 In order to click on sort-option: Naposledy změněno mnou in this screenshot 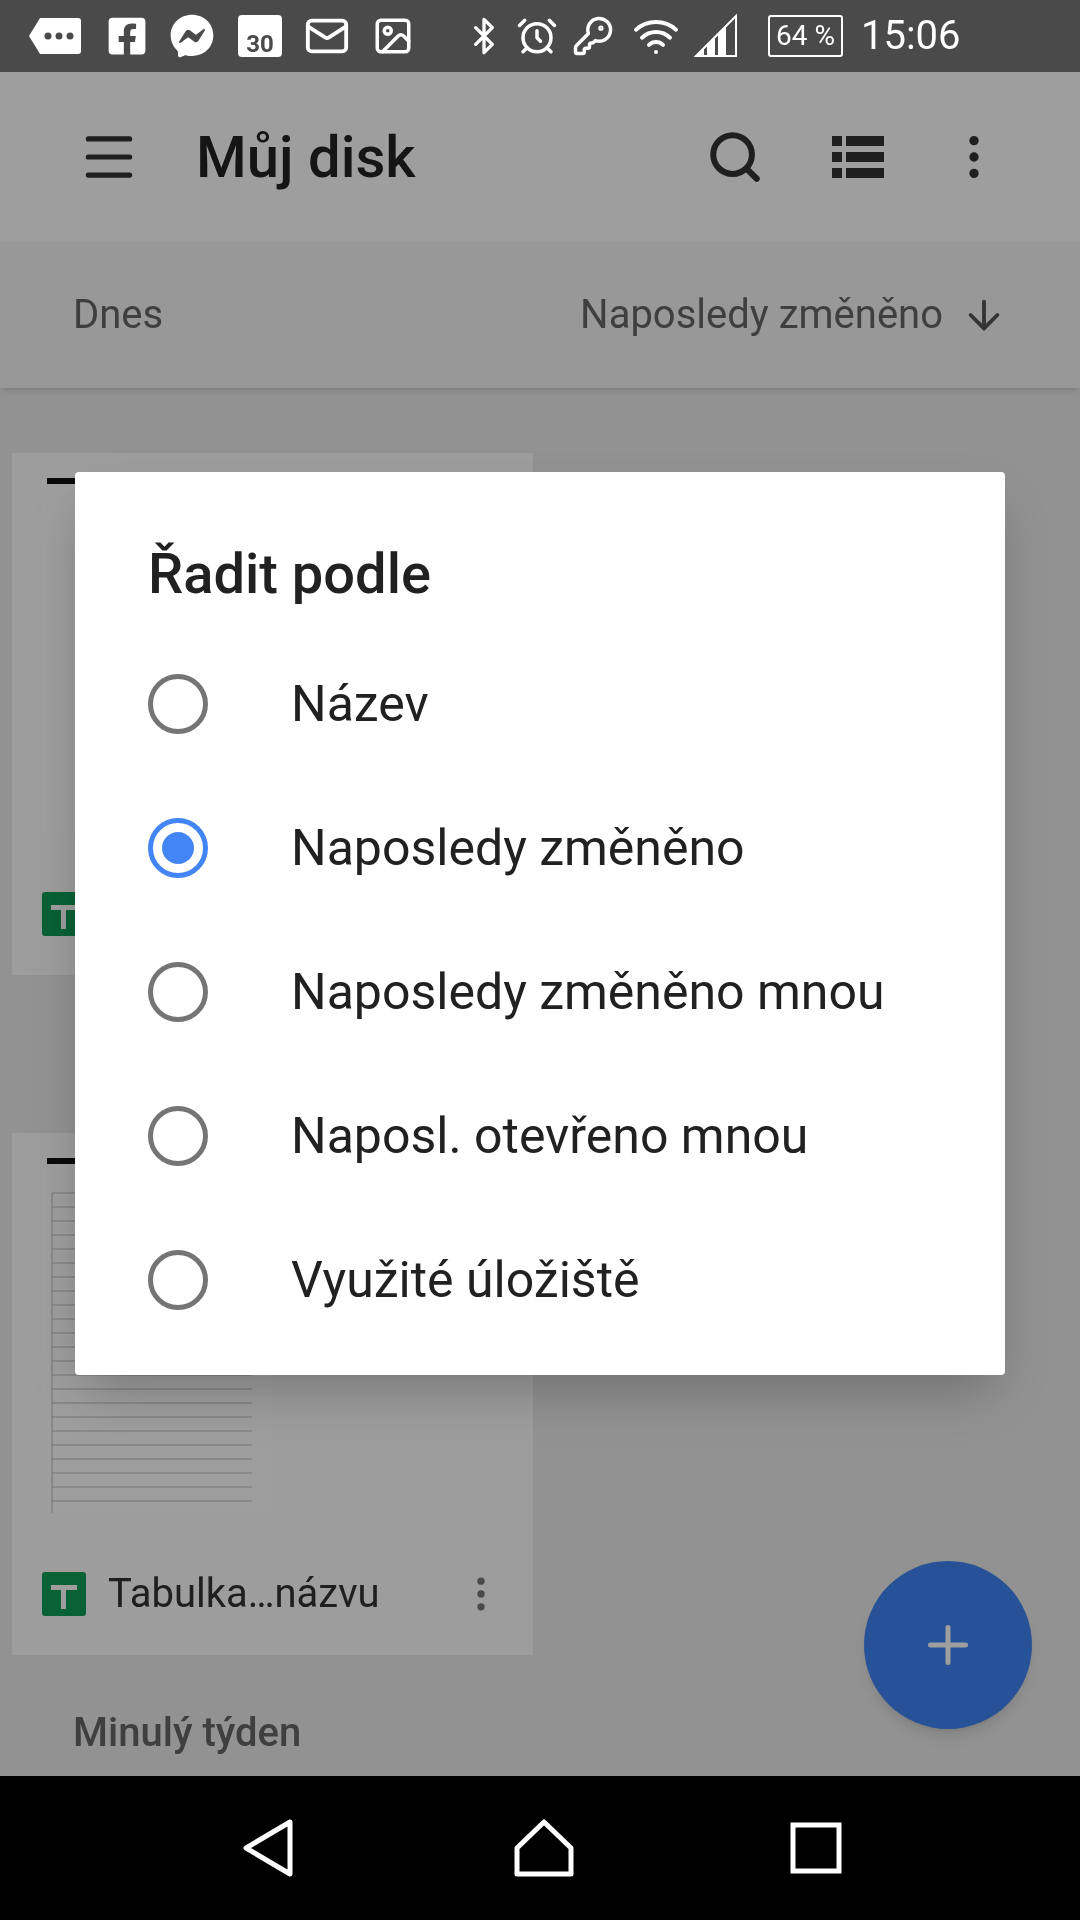, I will do `click(540, 992)`.